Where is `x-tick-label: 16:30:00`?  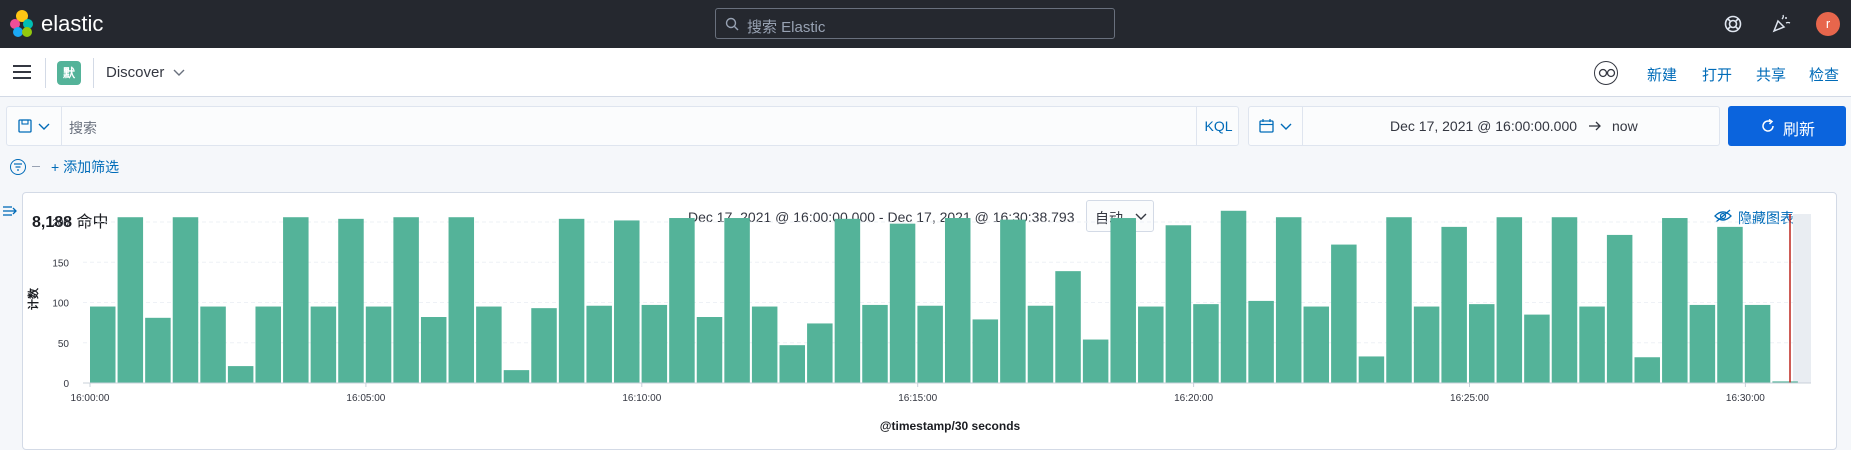
x-tick-label: 16:30:00 is located at coordinates (1745, 398).